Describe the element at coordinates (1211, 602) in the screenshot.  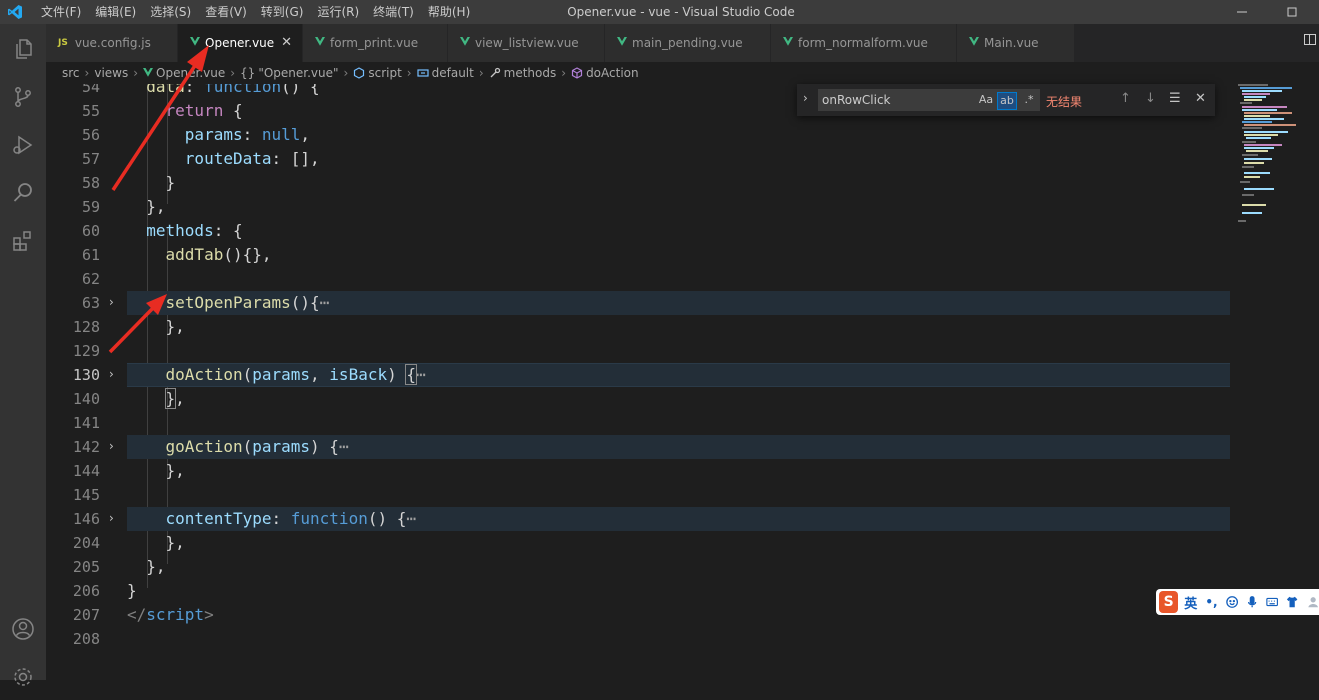
I see `punctuation-icon: •,` at that location.